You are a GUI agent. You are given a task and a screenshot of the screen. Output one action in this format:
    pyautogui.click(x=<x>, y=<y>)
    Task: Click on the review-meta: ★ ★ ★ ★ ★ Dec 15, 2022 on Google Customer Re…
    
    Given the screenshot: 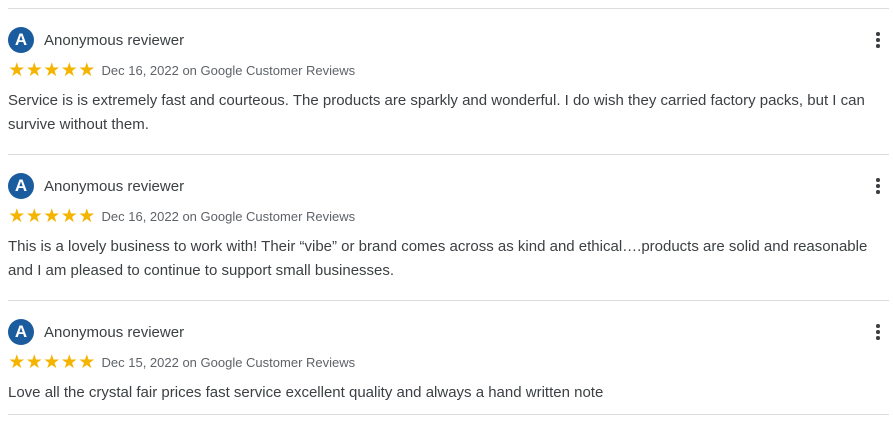 What is the action you would take?
    pyautogui.click(x=182, y=362)
    